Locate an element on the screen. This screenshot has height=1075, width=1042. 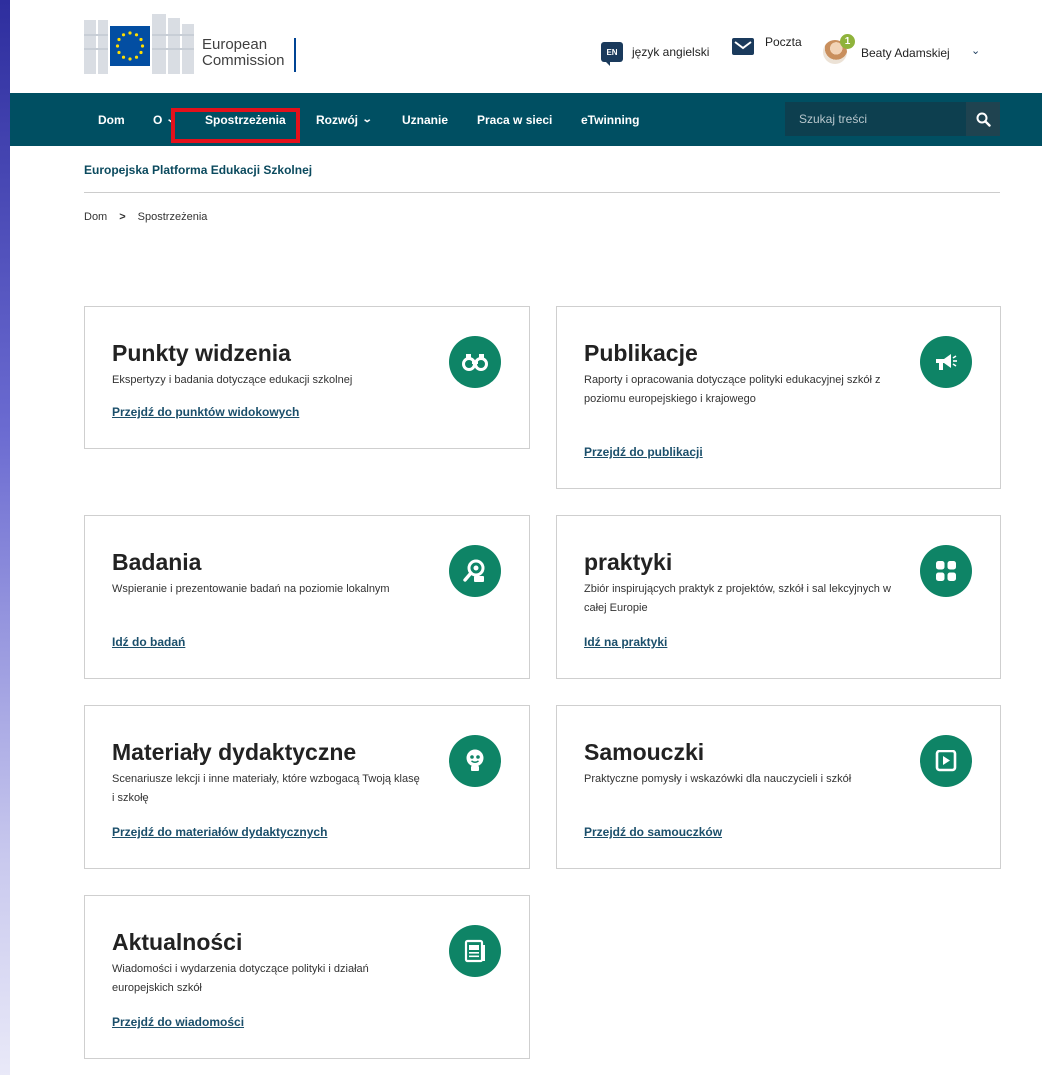
card-link: Idź do badań is located at coordinates (148, 642).